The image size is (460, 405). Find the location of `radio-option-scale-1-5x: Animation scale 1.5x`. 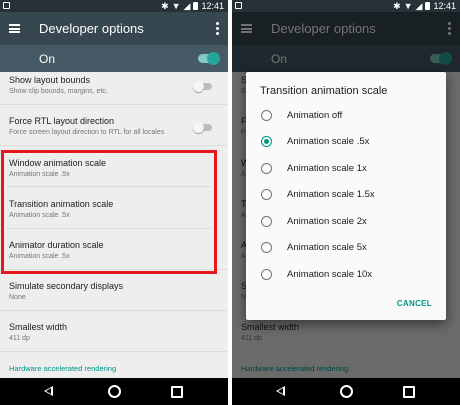

radio-option-scale-1-5x: Animation scale 1.5x is located at coordinates (346, 196).